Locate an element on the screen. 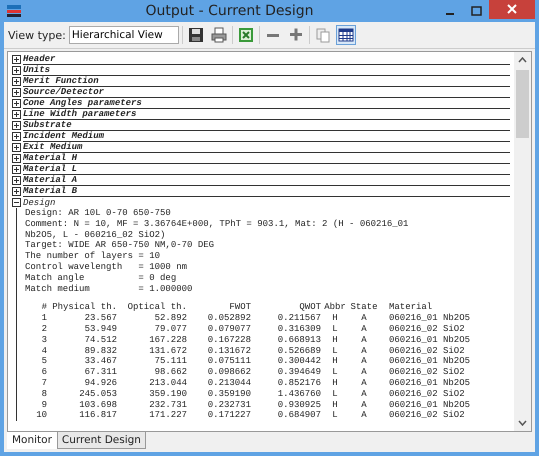  close-icon is located at coordinates (512, 9).